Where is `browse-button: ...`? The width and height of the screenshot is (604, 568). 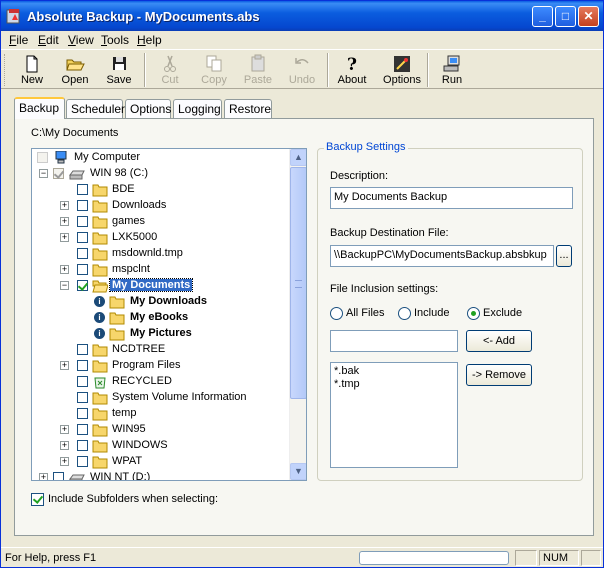 browse-button: ... is located at coordinates (564, 256).